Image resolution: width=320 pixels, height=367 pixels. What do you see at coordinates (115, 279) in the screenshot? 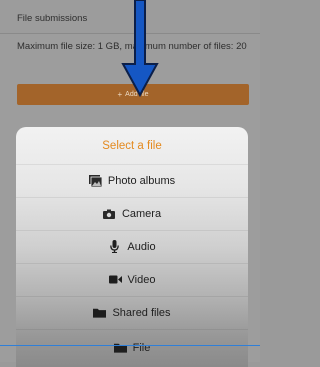
I see `video-camera-icon` at bounding box center [115, 279].